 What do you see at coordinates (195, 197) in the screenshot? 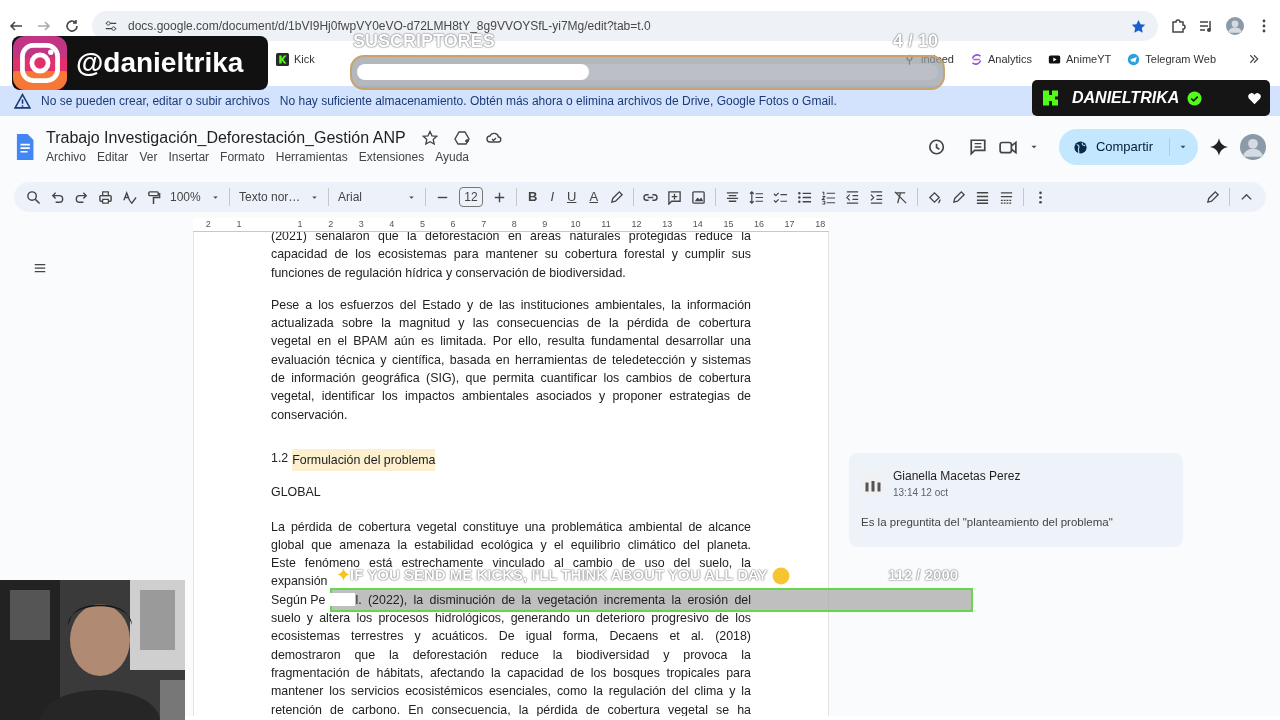
I see `zoom-dropdown: 100%` at bounding box center [195, 197].